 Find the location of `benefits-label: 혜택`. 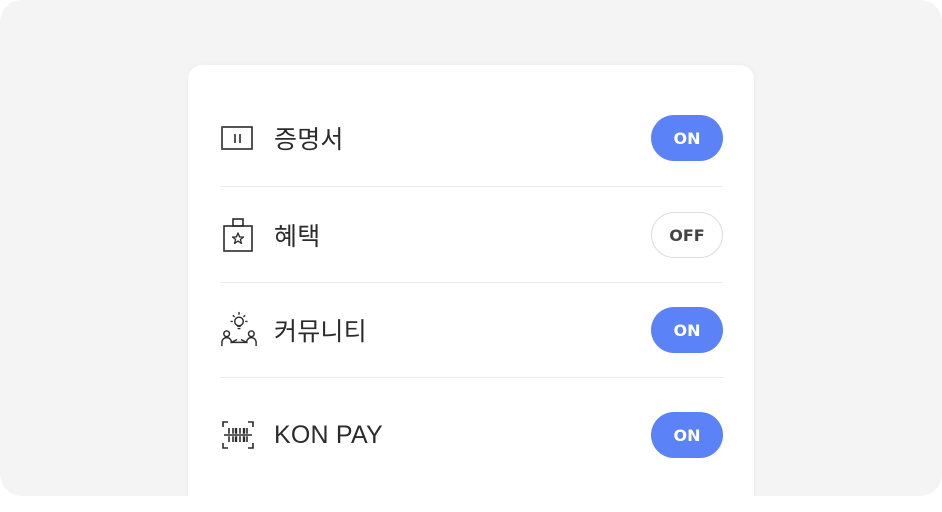

benefits-label: 혜택 is located at coordinates (297, 237).